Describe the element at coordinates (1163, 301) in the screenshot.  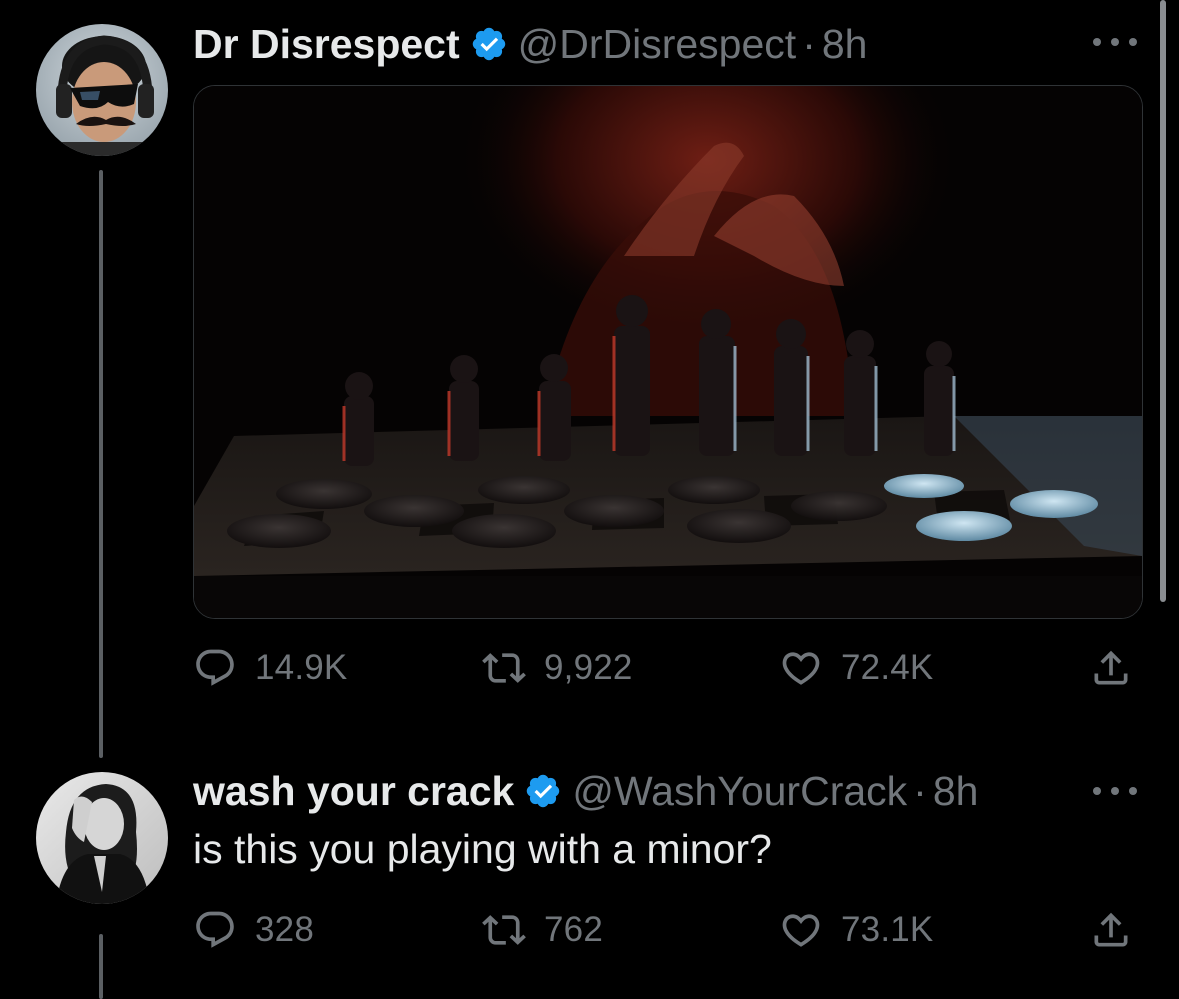
I see `scrollbar` at that location.